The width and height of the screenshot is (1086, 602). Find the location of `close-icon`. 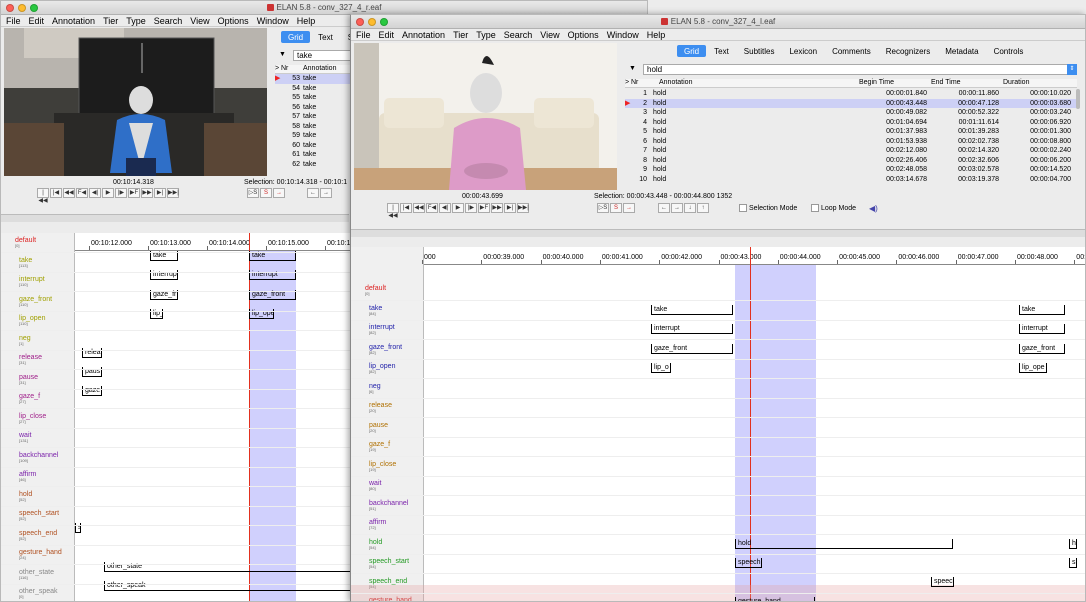

close-icon is located at coordinates (360, 22).